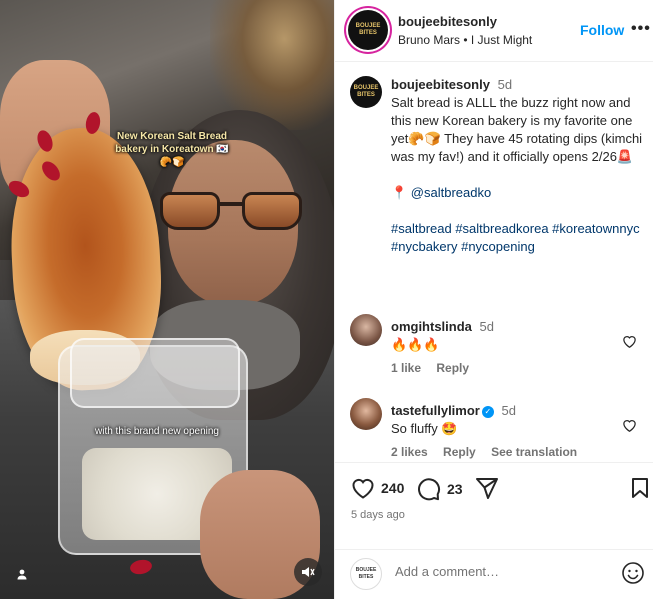 Image resolution: width=653 pixels, height=599 pixels. What do you see at coordinates (435, 410) in the screenshot?
I see `commenter-username: tastefullylimor` at bounding box center [435, 410].